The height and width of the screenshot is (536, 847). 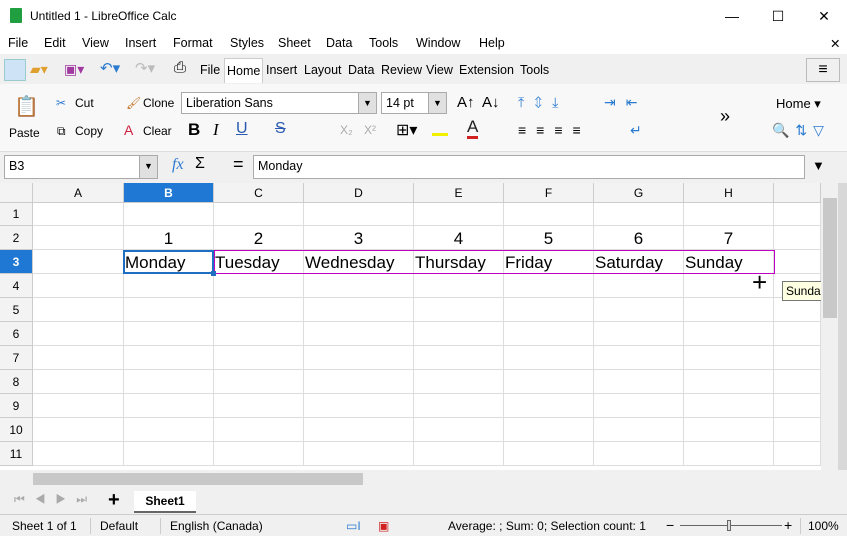 I want to click on highlight-color-icon, so click(x=440, y=129).